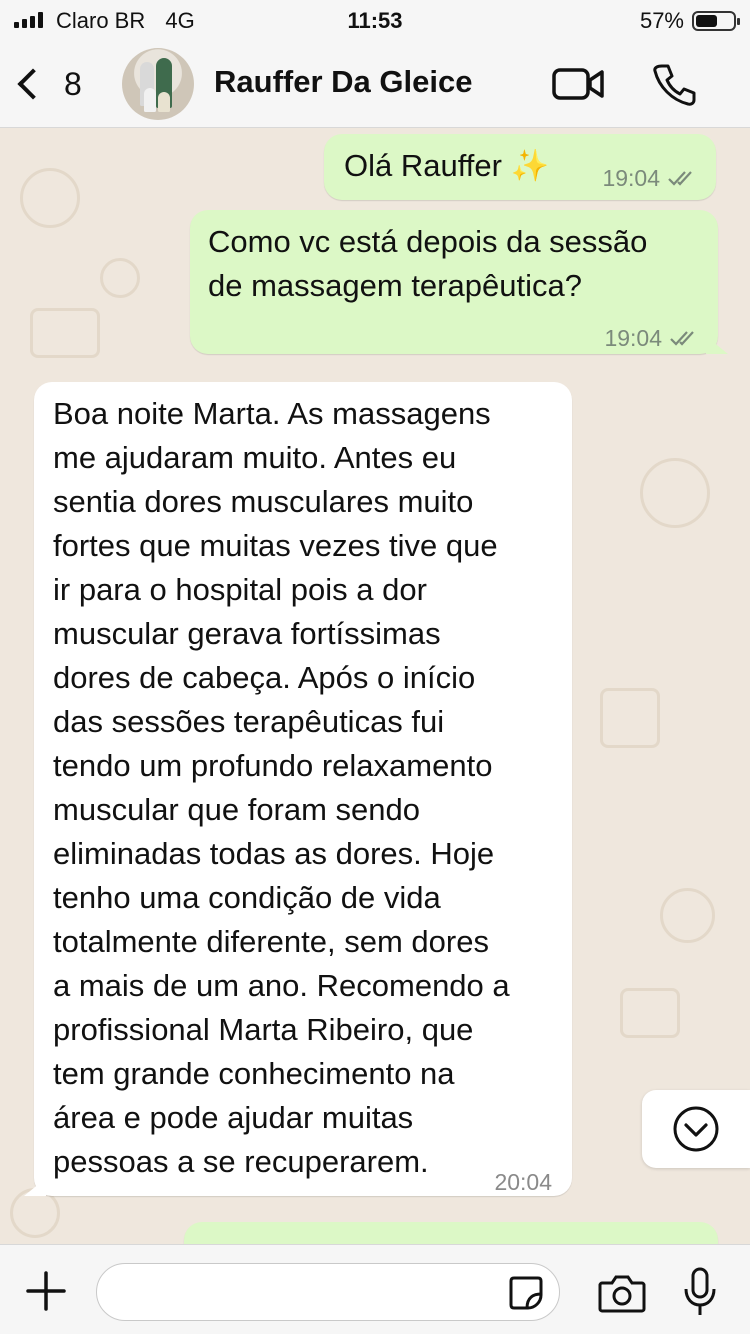  I want to click on message-text: Olá Rauffer ✨, so click(447, 165).